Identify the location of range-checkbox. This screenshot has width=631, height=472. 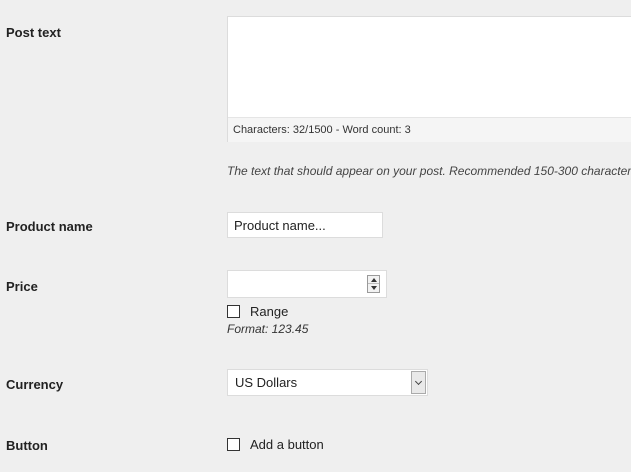
(233, 311).